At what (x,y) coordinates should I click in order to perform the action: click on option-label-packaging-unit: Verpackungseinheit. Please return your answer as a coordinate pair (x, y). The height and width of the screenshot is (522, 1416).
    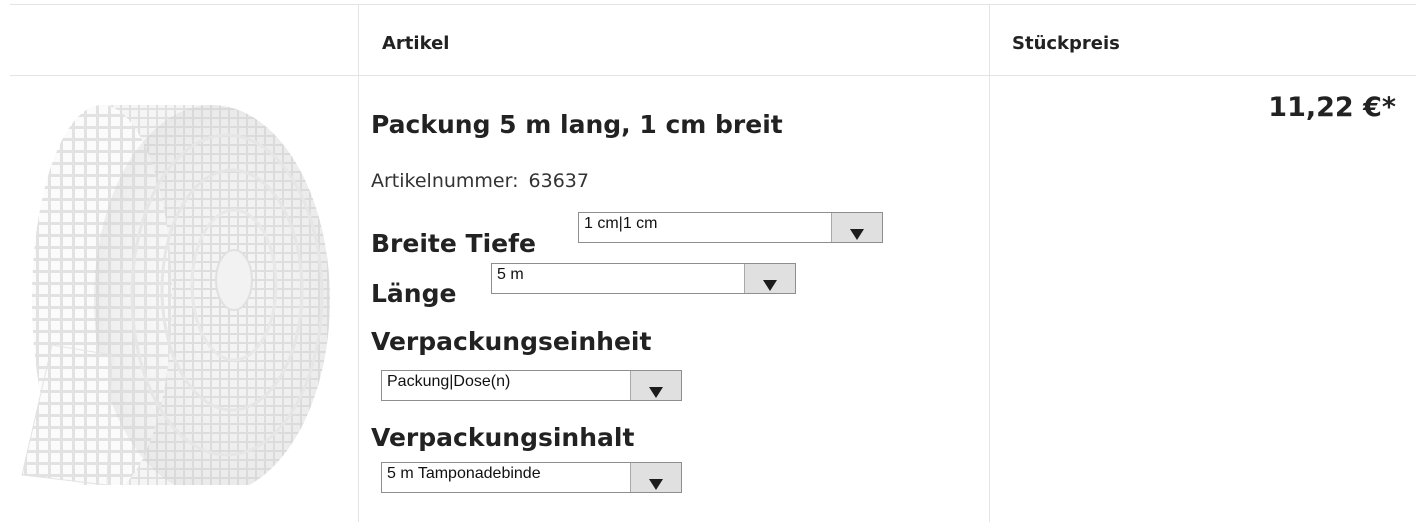
    Looking at the image, I should click on (511, 341).